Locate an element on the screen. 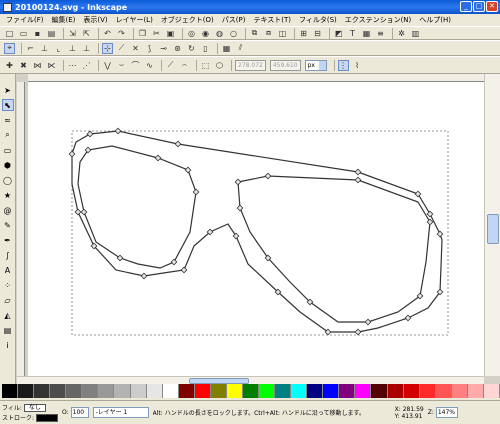  layer-select: -レイヤー 1 is located at coordinates (120, 412).